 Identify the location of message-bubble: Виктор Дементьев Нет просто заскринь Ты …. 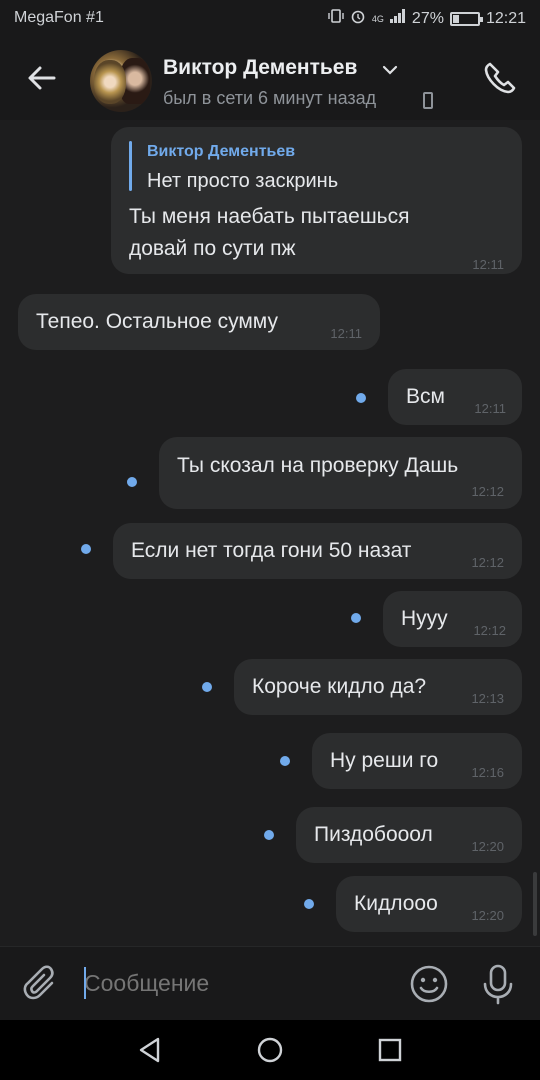
(316, 200).